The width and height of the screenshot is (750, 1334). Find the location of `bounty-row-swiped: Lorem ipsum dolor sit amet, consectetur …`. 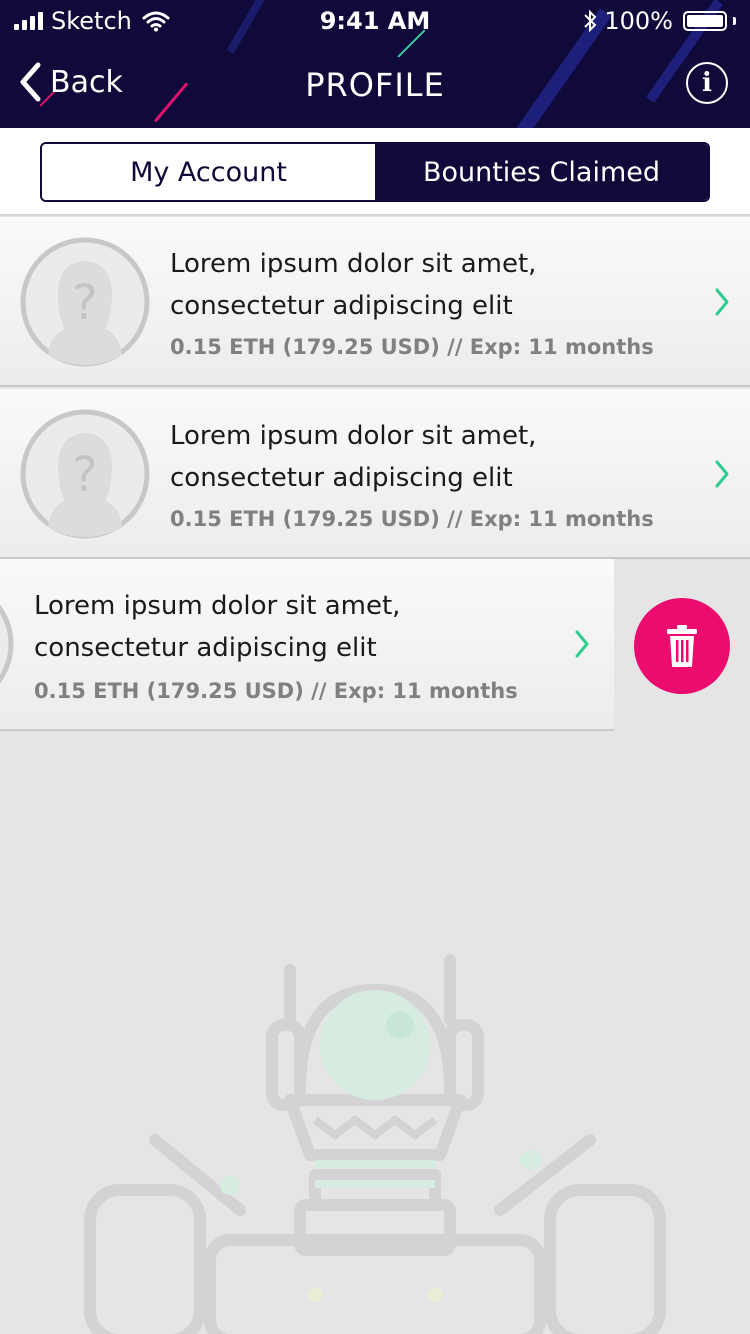

bounty-row-swiped: Lorem ipsum dolor sit amet, consectetur … is located at coordinates (307, 645).